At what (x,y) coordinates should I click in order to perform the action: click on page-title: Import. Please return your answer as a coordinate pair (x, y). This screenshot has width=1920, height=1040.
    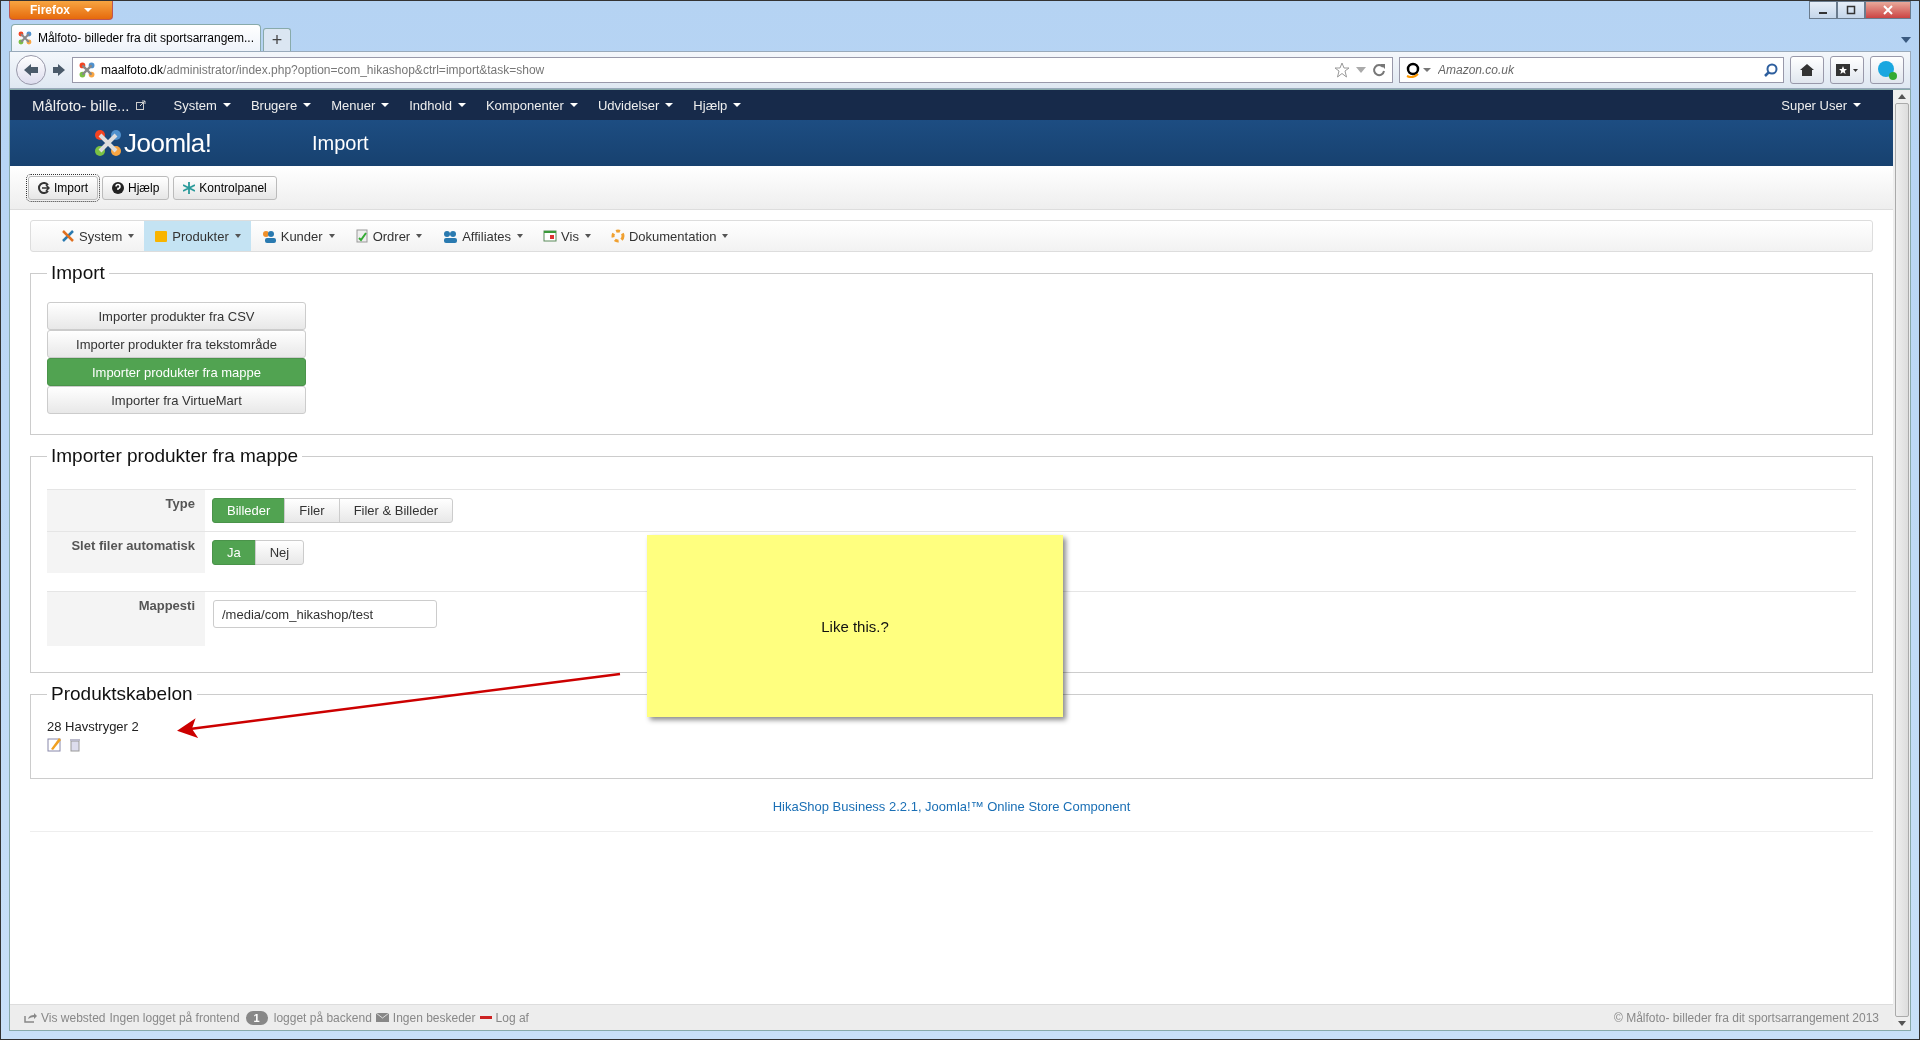
    Looking at the image, I should click on (340, 143).